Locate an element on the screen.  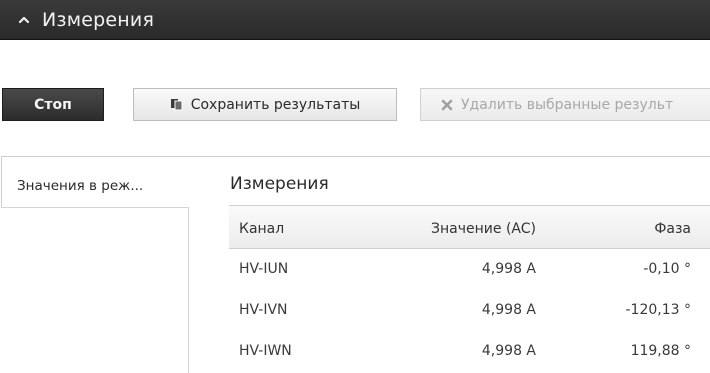
sidebar-list is located at coordinates (95, 290).